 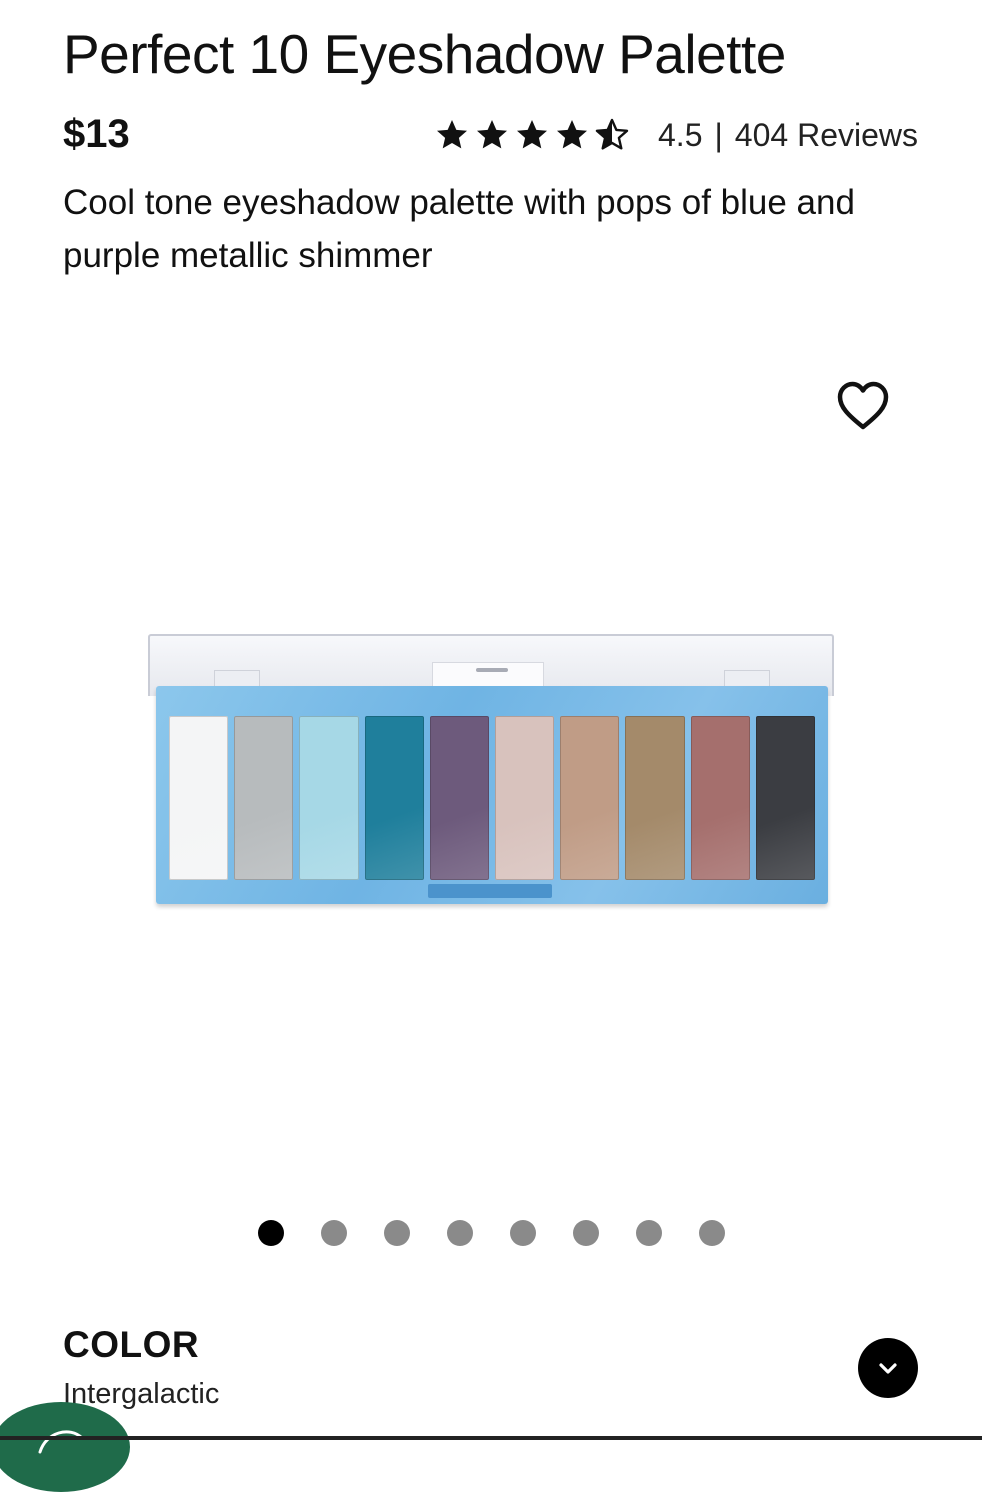 I want to click on rating-summary: 4.5 | 404 Reviews, so click(x=676, y=135).